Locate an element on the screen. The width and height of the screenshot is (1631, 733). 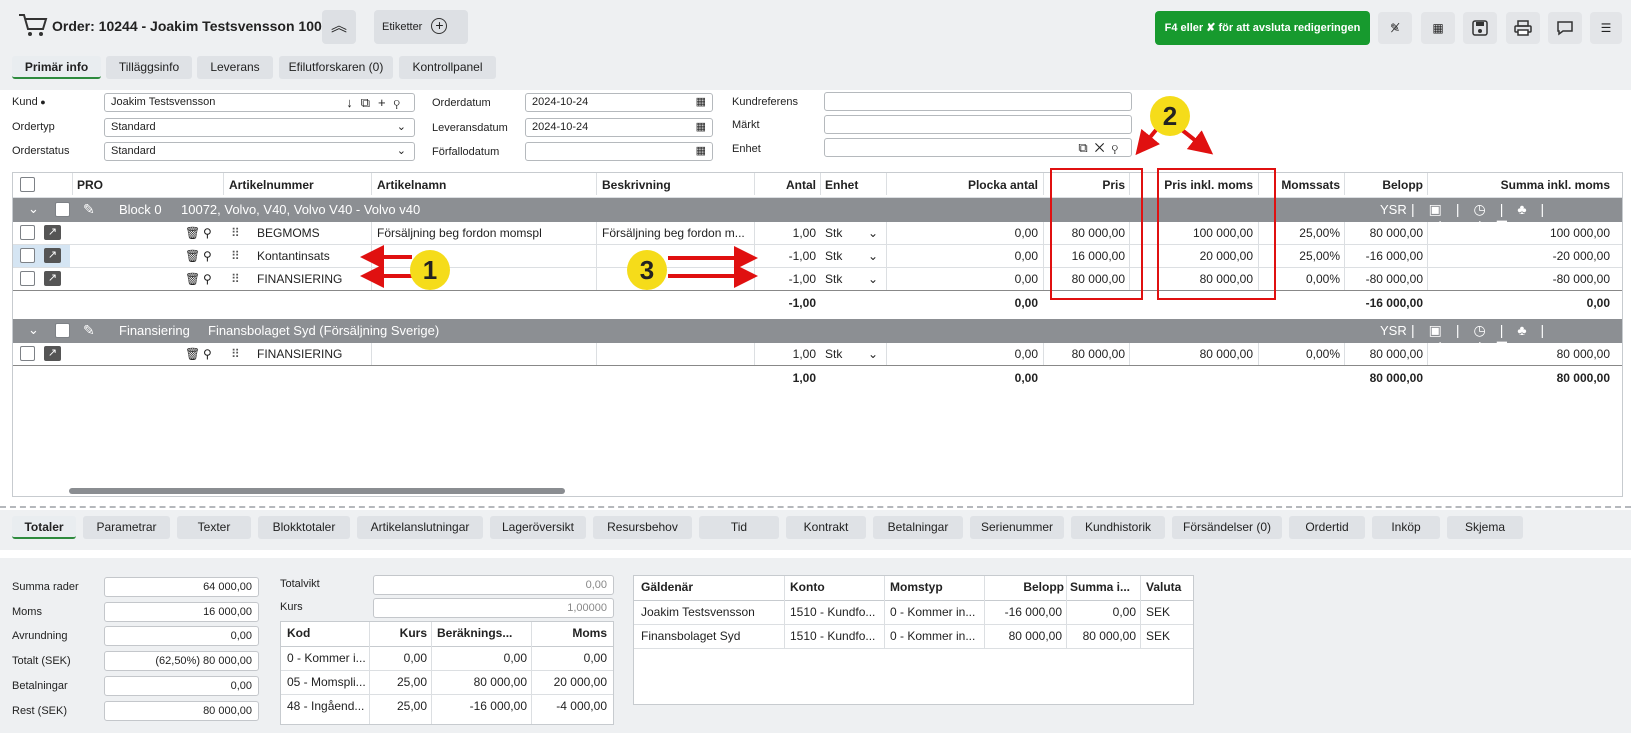
arrow-2a is located at coordinates (1147, 142).